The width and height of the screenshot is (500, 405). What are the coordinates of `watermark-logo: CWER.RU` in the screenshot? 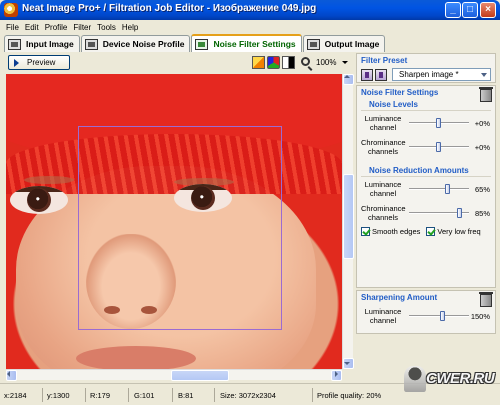 It's located at (450, 380).